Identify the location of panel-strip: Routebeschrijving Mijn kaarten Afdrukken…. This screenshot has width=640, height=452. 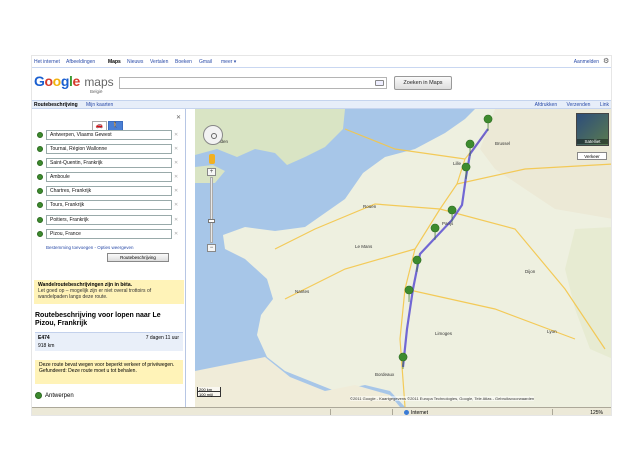
(321, 104).